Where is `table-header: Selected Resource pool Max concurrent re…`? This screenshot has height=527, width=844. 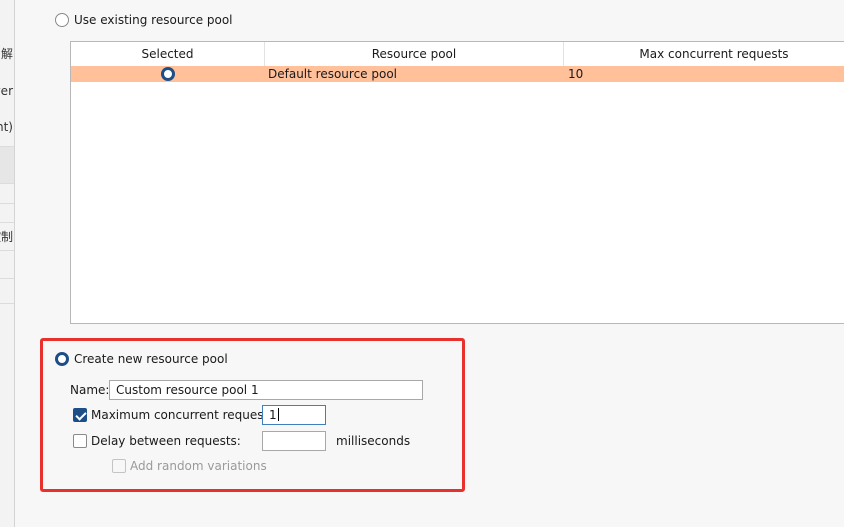 table-header: Selected Resource pool Max concurrent re… is located at coordinates (457, 54).